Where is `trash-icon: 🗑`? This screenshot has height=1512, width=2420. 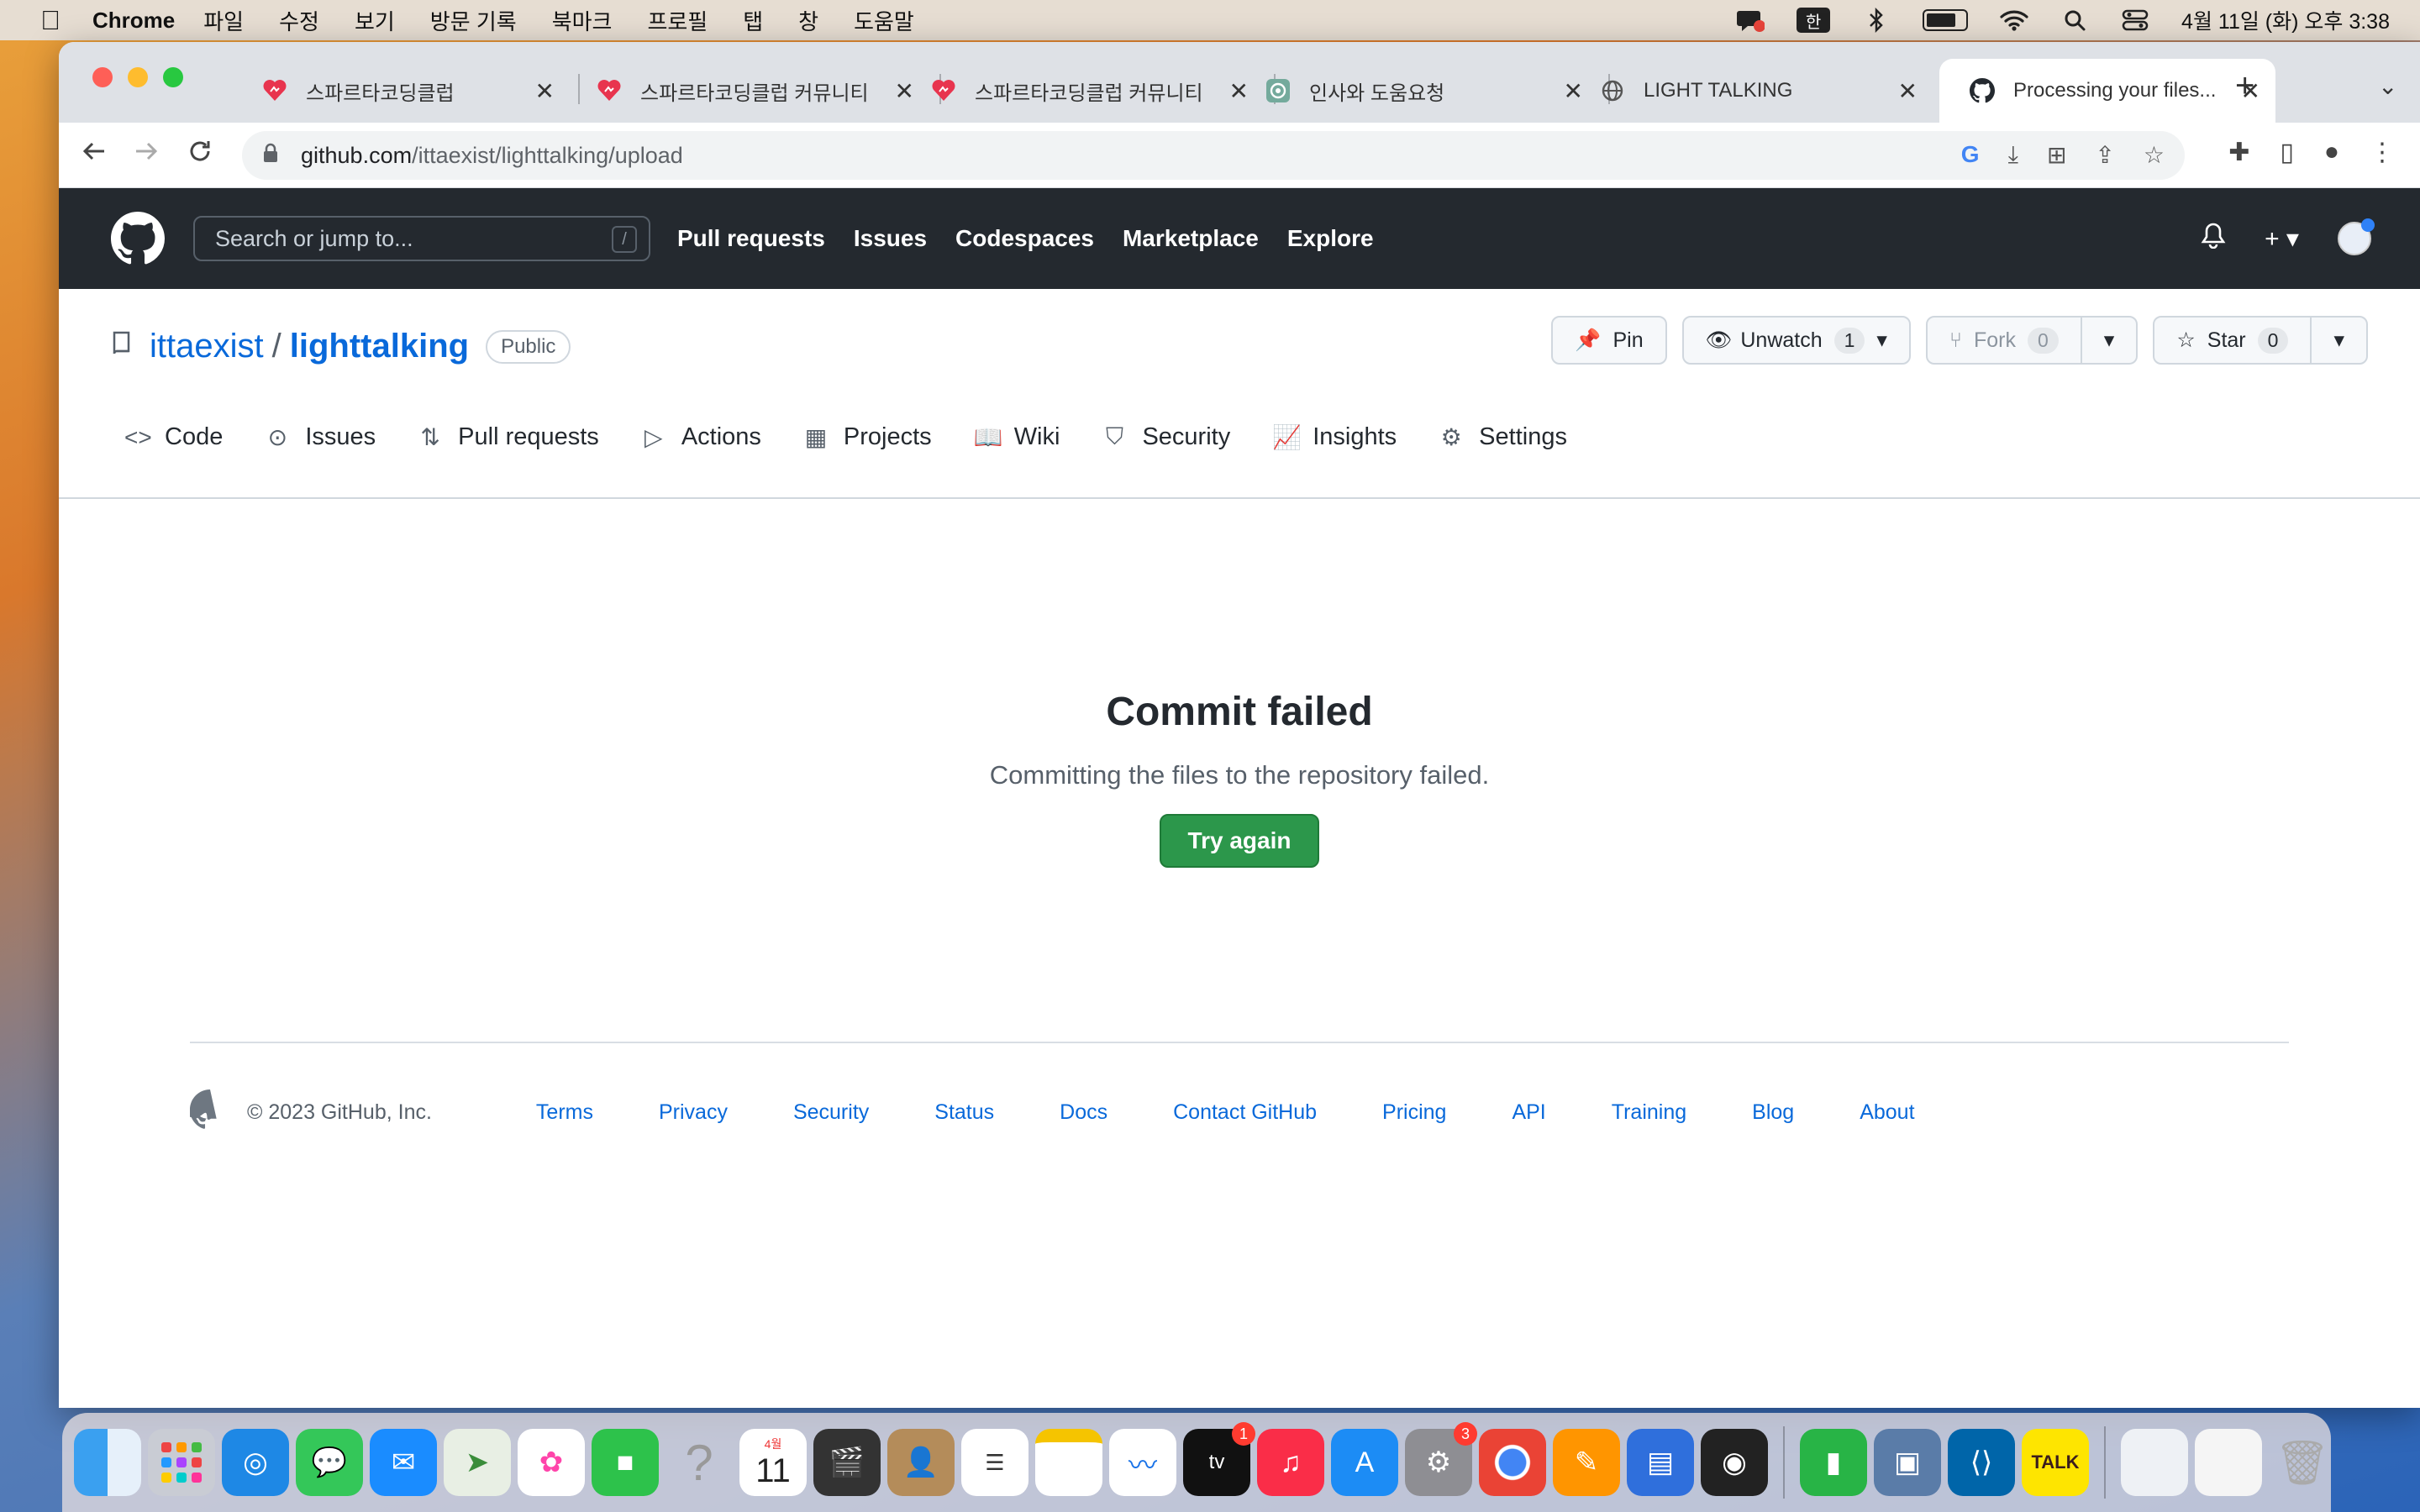 trash-icon: 🗑 is located at coordinates (2302, 1462).